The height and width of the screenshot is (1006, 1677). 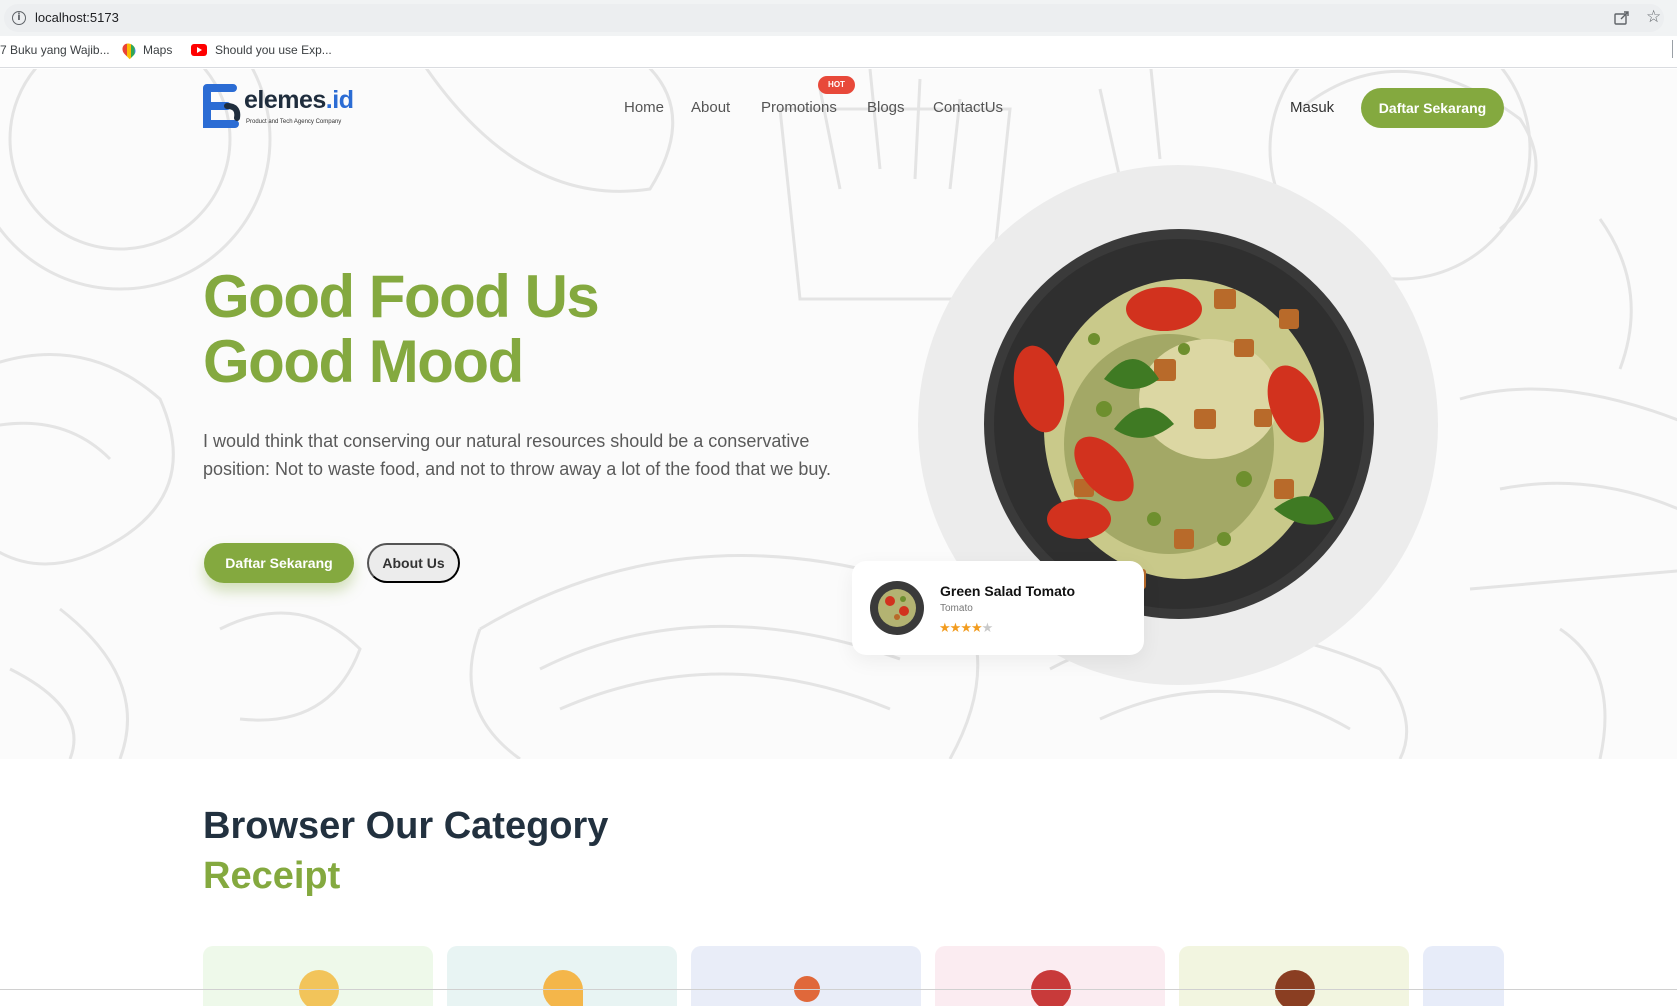 I want to click on rating-stars: ★★★★★, so click(x=966, y=628).